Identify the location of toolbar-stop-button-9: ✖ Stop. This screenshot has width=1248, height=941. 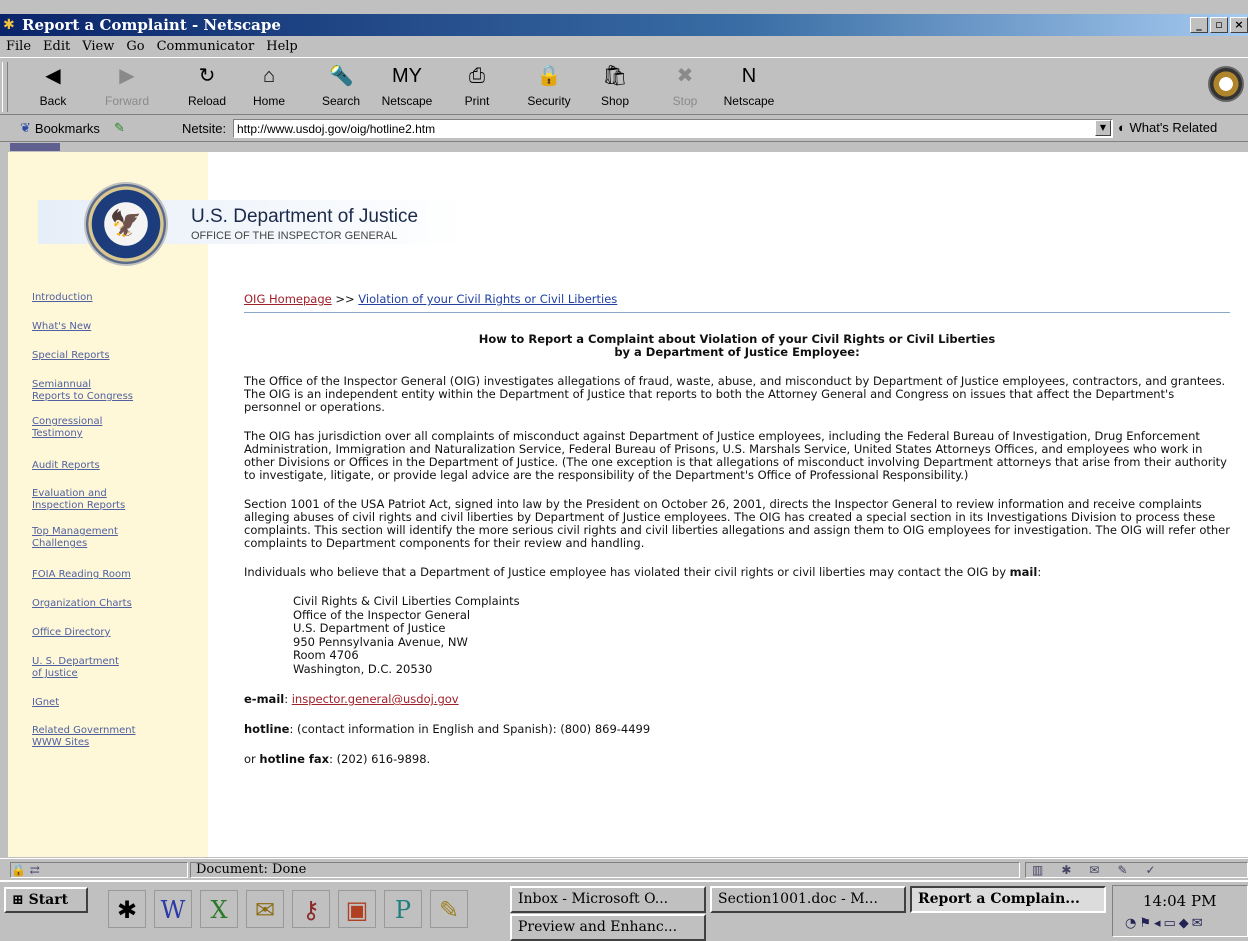
(685, 88).